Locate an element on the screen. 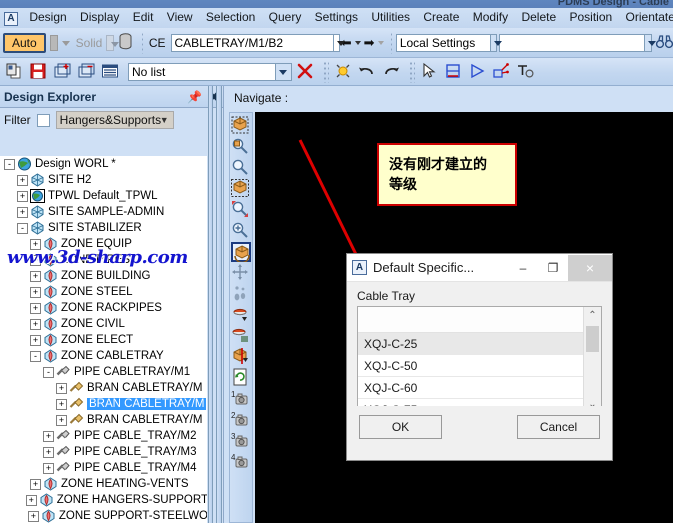 Image resolution: width=673 pixels, height=523 pixels. view-direction-icon is located at coordinates (241, 315).